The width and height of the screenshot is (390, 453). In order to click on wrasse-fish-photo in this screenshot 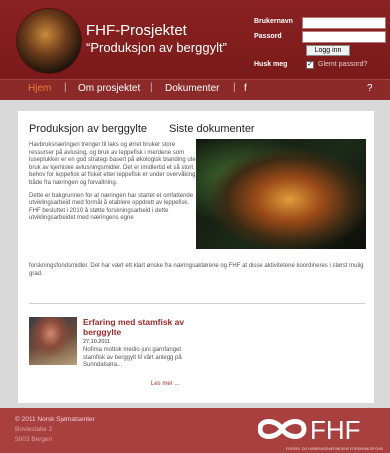, I will do `click(281, 194)`.